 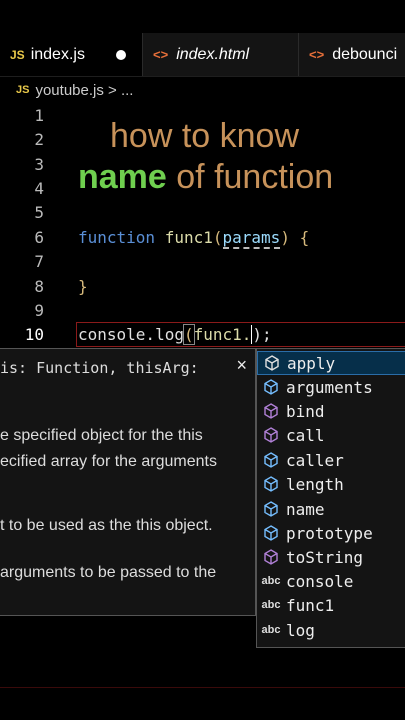 I want to click on closing-paren: );, so click(x=262, y=334).